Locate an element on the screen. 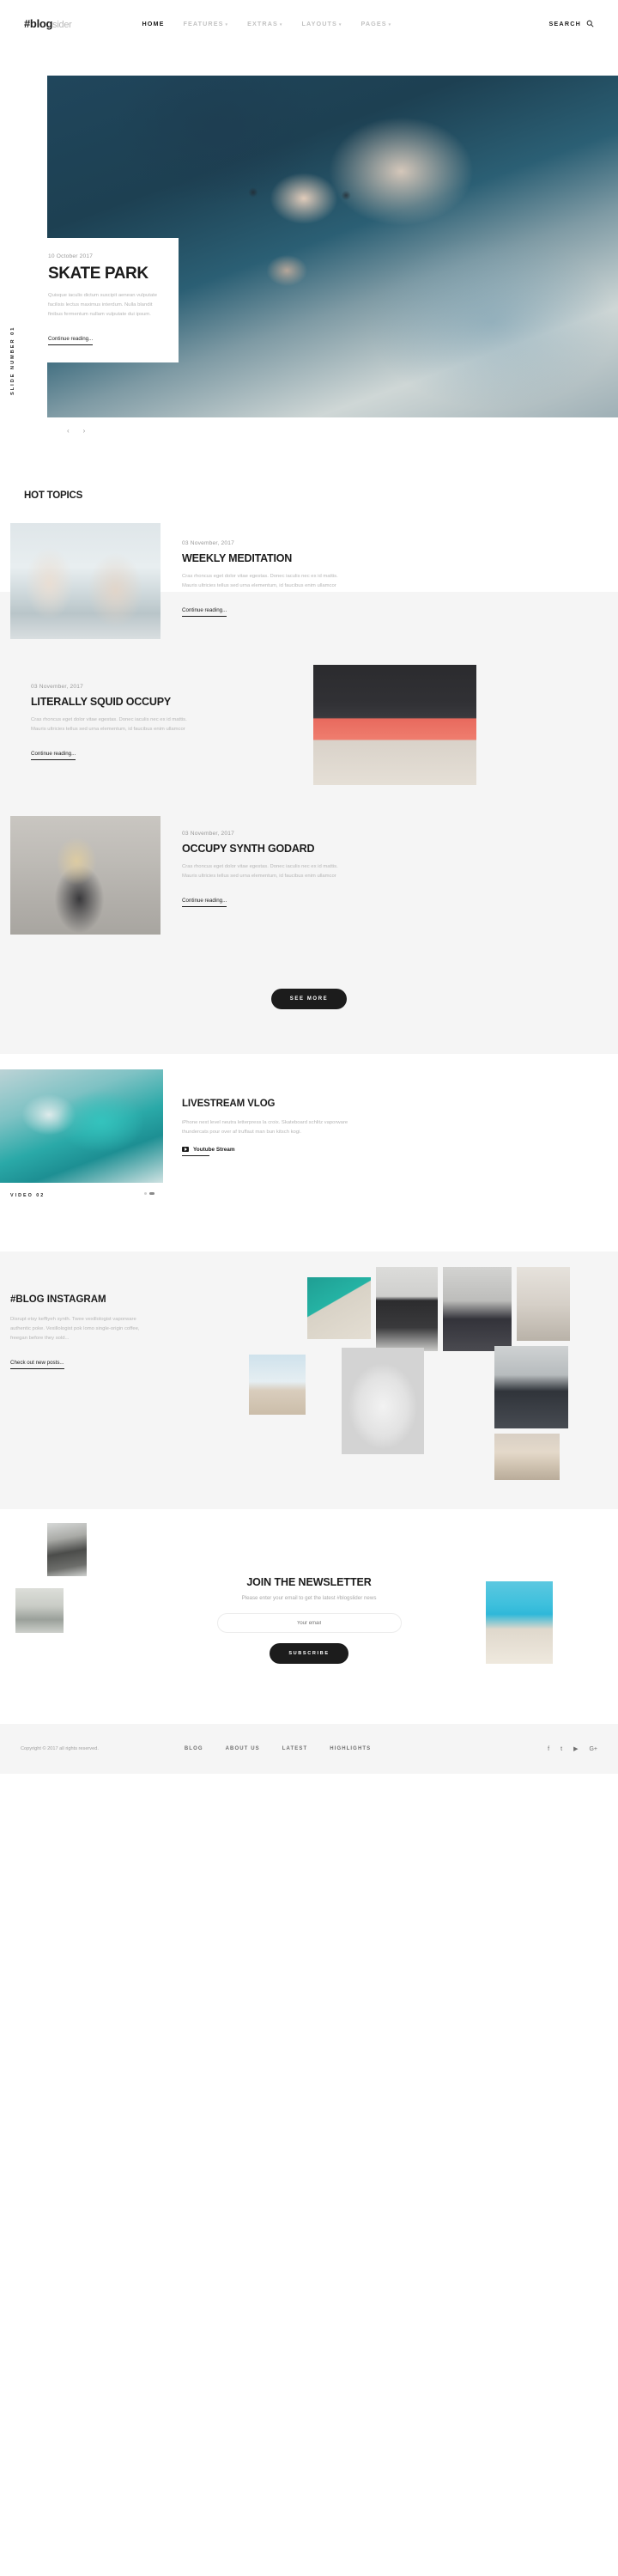 The height and width of the screenshot is (2576, 618). vlog-pagination-dots is located at coordinates (149, 1193).